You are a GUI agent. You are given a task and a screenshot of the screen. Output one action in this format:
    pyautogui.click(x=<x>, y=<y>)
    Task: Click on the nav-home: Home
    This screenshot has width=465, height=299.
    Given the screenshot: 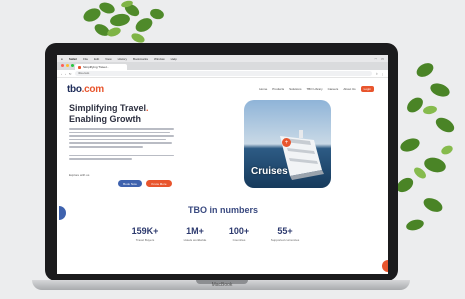 What is the action you would take?
    pyautogui.click(x=263, y=89)
    